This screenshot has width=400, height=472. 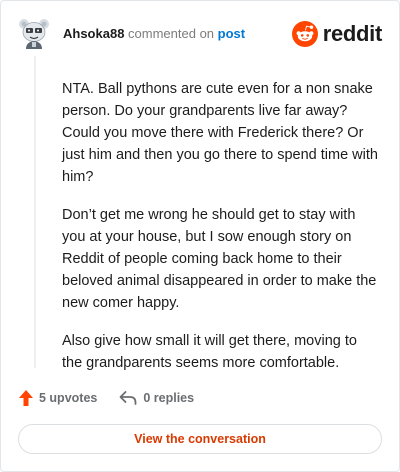 I want to click on commented-on-label: commented on, so click(x=171, y=33).